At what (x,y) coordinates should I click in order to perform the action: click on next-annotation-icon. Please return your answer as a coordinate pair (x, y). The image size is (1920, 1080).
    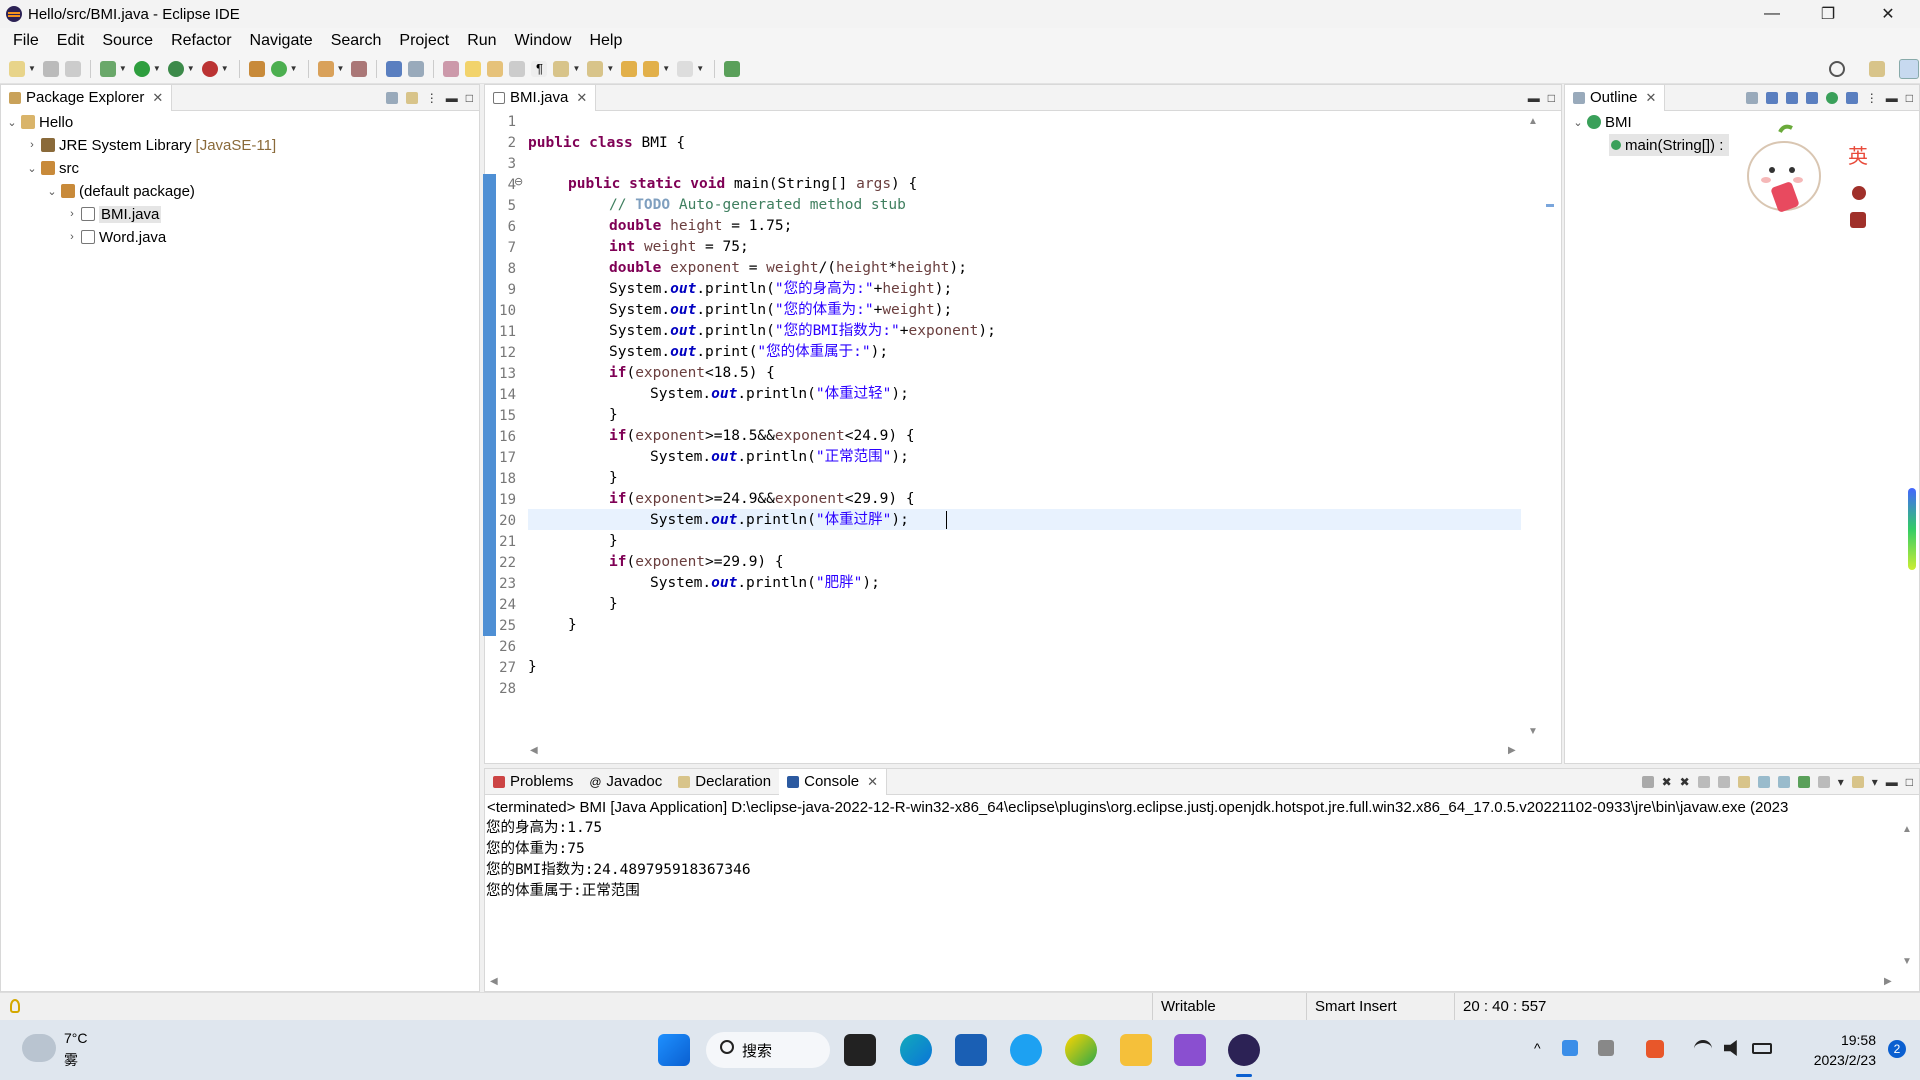
    Looking at the image, I should click on (561, 68).